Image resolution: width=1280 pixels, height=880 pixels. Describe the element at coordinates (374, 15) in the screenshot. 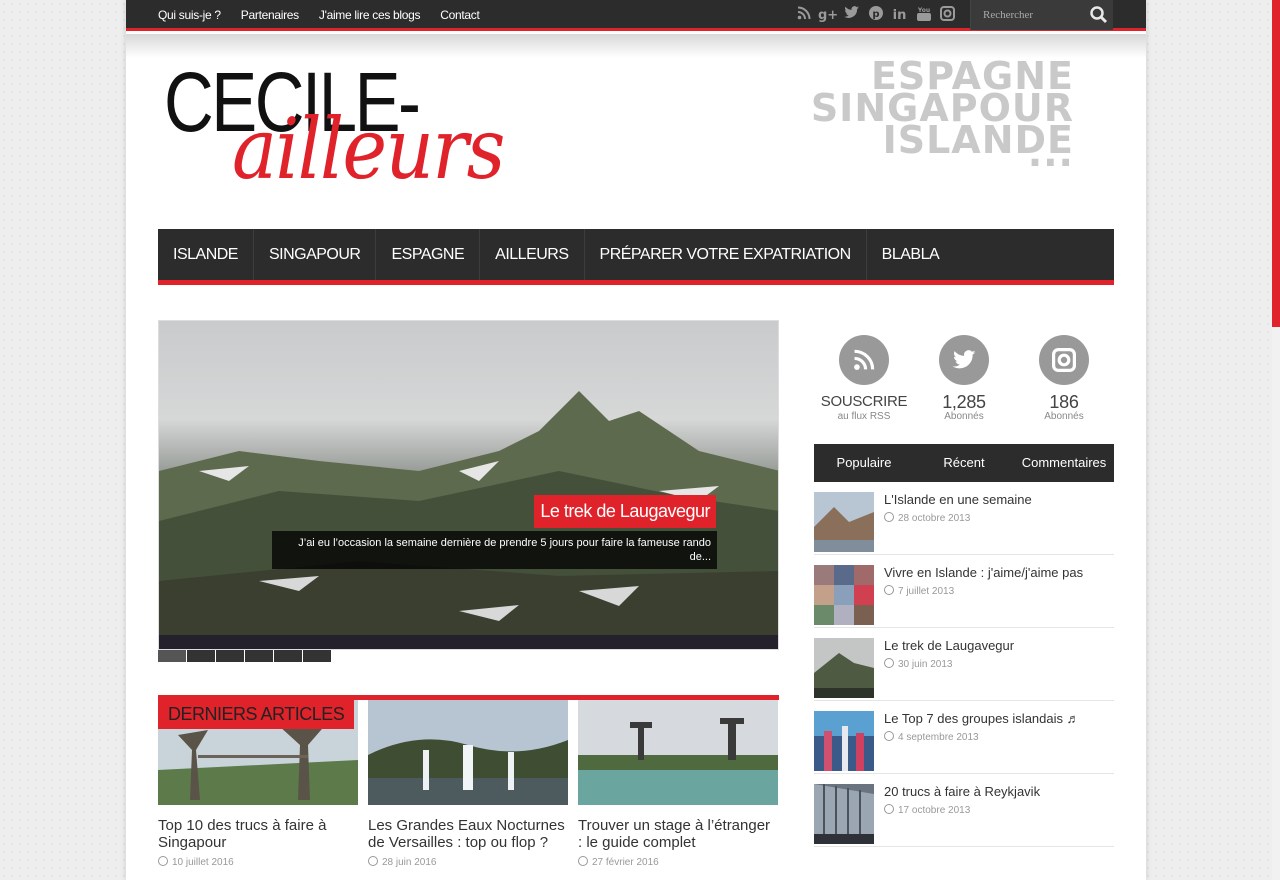

I see `topnav-blogs: J'aime lire ces blogs` at that location.